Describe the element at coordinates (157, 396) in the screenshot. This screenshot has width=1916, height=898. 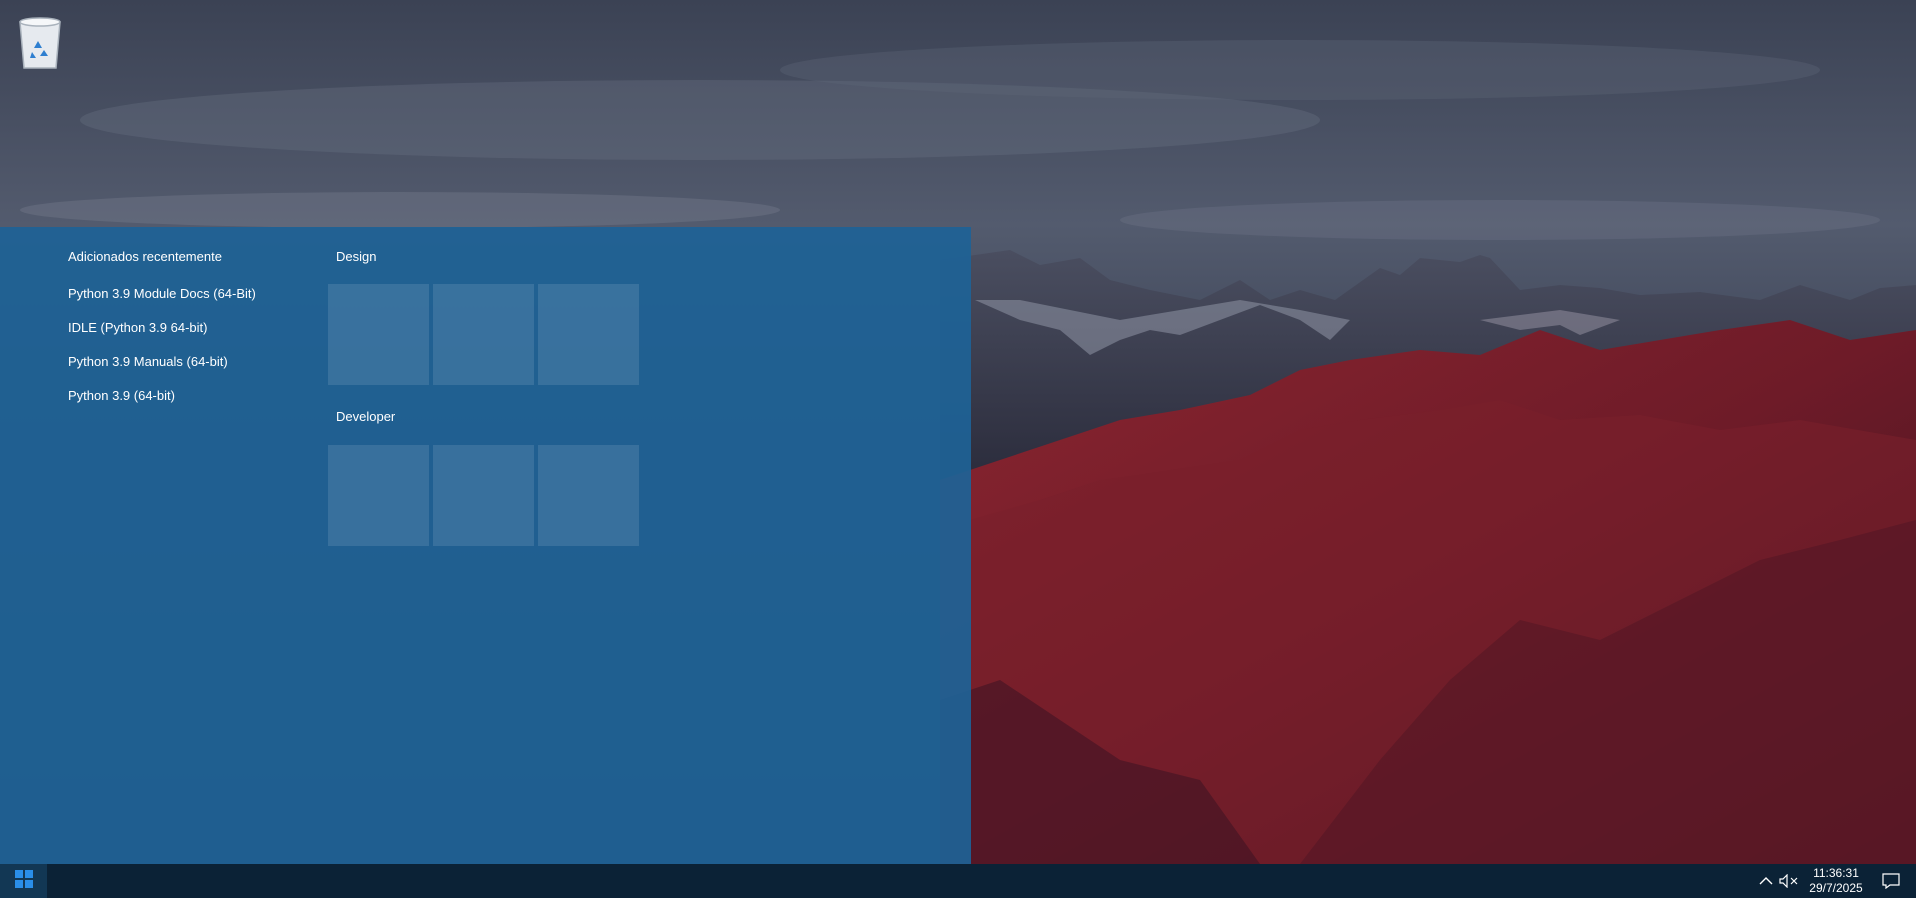
I see `recent-item-python: Python 3.9 (64-bit)` at that location.